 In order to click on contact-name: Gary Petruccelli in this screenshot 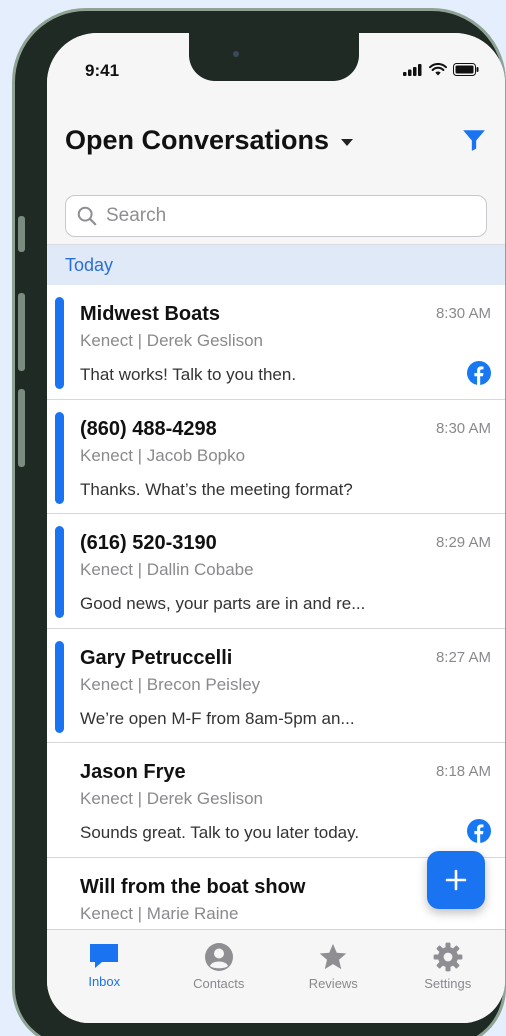, I will do `click(156, 657)`.